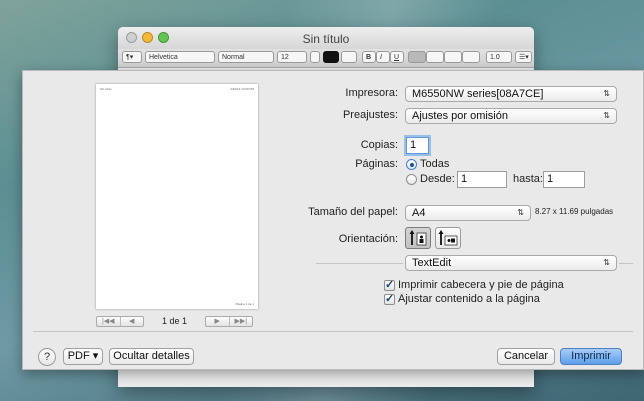 The height and width of the screenshot is (401, 644). What do you see at coordinates (469, 299) in the screenshot?
I see `fit-content-label: Ajustar contenido a la página` at bounding box center [469, 299].